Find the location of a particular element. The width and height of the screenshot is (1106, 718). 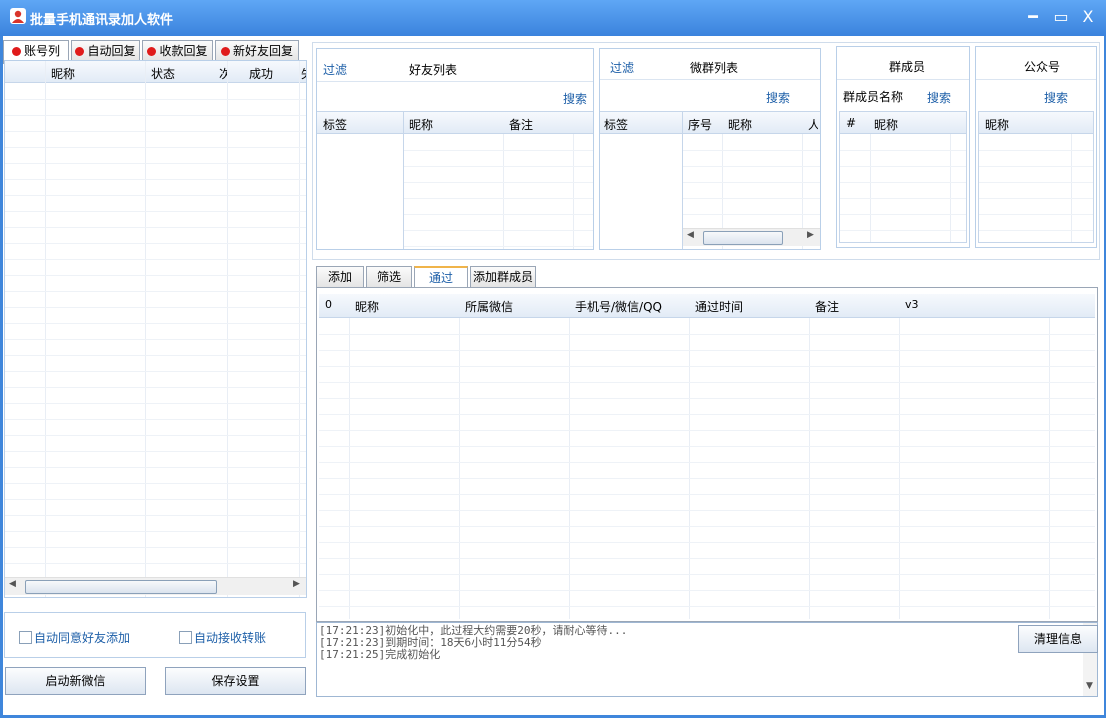

column-header: # is located at coordinates (851, 123).